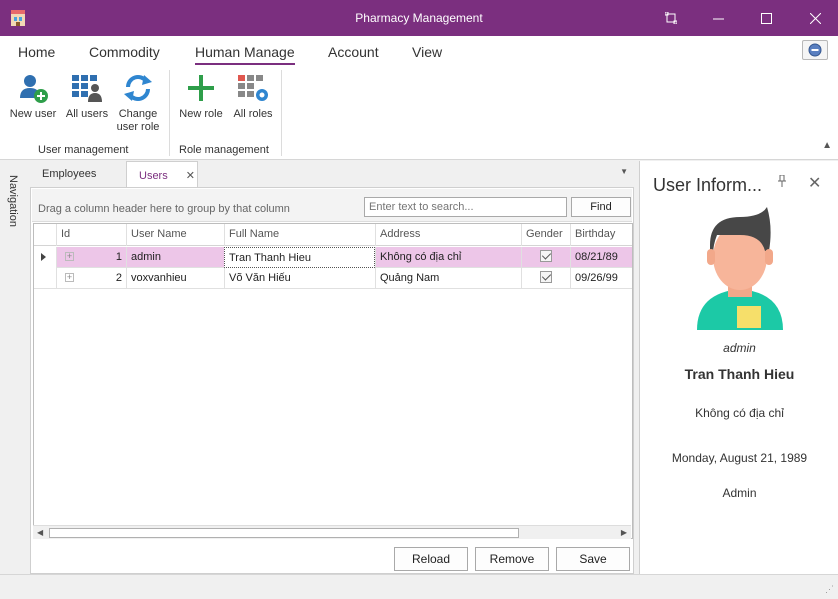 The width and height of the screenshot is (838, 599). What do you see at coordinates (299, 257) in the screenshot?
I see `cell-fullname: Tran Thanh Hieu` at bounding box center [299, 257].